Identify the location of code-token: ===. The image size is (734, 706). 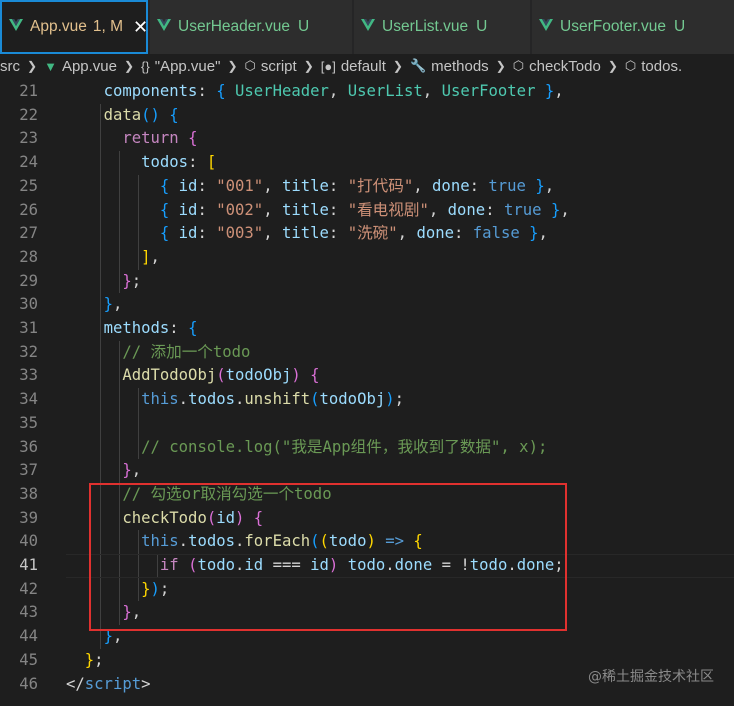
(287, 565).